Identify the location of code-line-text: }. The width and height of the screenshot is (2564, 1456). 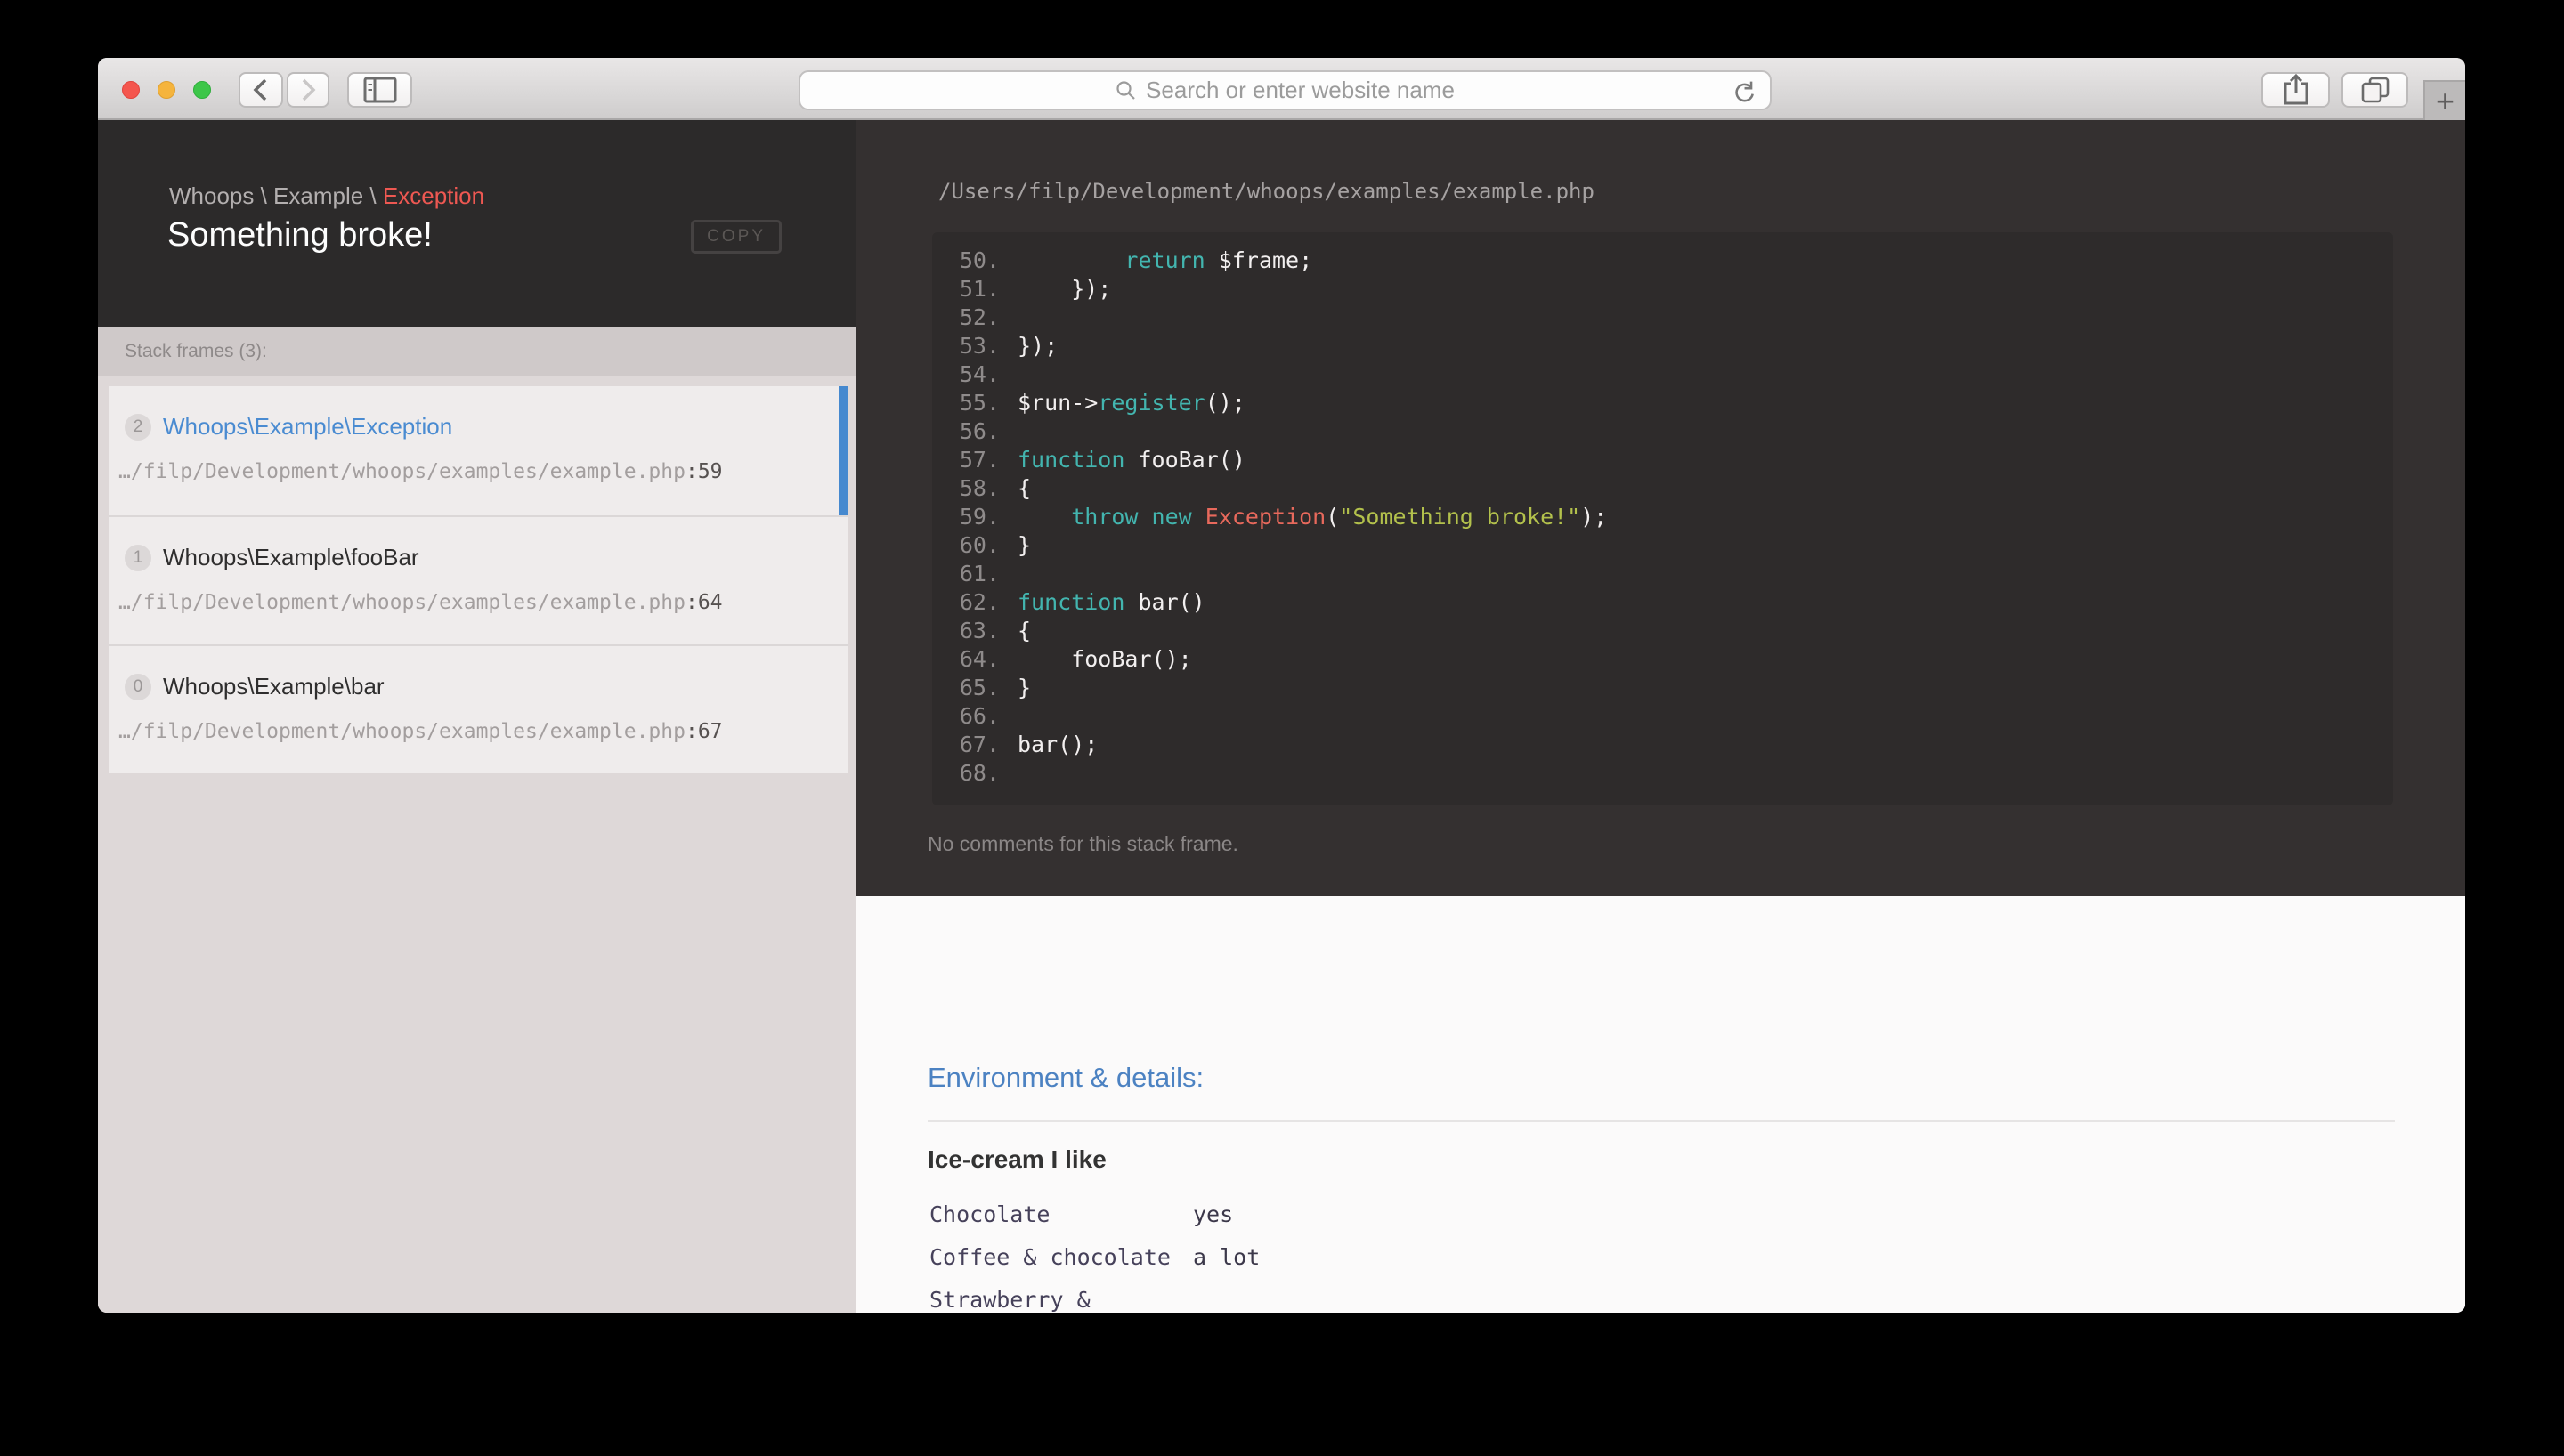
(1024, 545).